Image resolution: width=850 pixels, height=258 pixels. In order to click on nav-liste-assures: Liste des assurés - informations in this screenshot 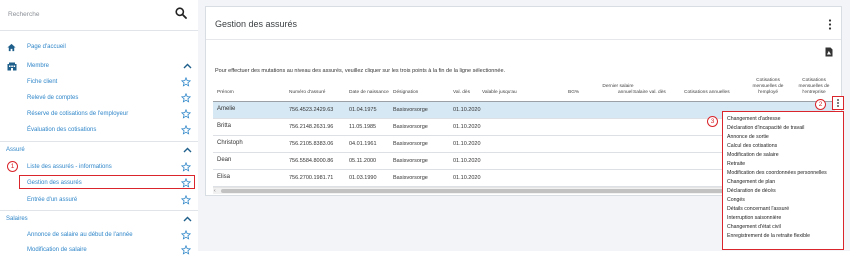, I will do `click(99, 168)`.